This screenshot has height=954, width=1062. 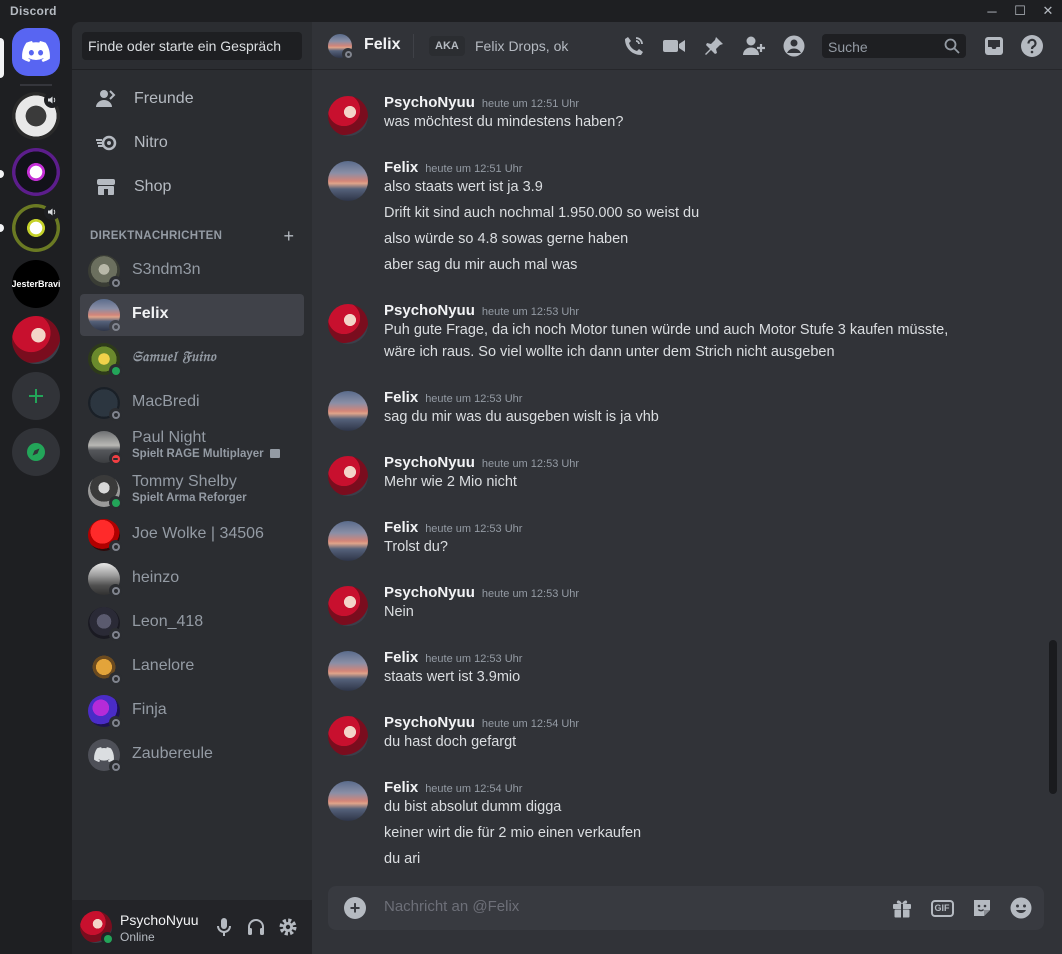 I want to click on title-bar: Discord ─ ☐ ✕, so click(x=531, y=11).